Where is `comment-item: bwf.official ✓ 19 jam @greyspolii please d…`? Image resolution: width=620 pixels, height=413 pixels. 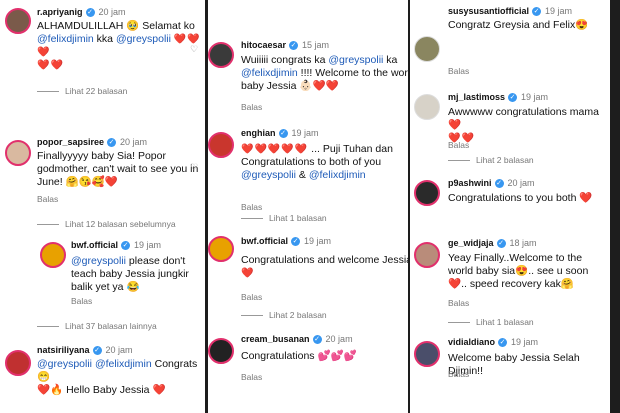 comment-item: bwf.official ✓ 19 jam @greyspolii please d… is located at coordinates (102, 274).